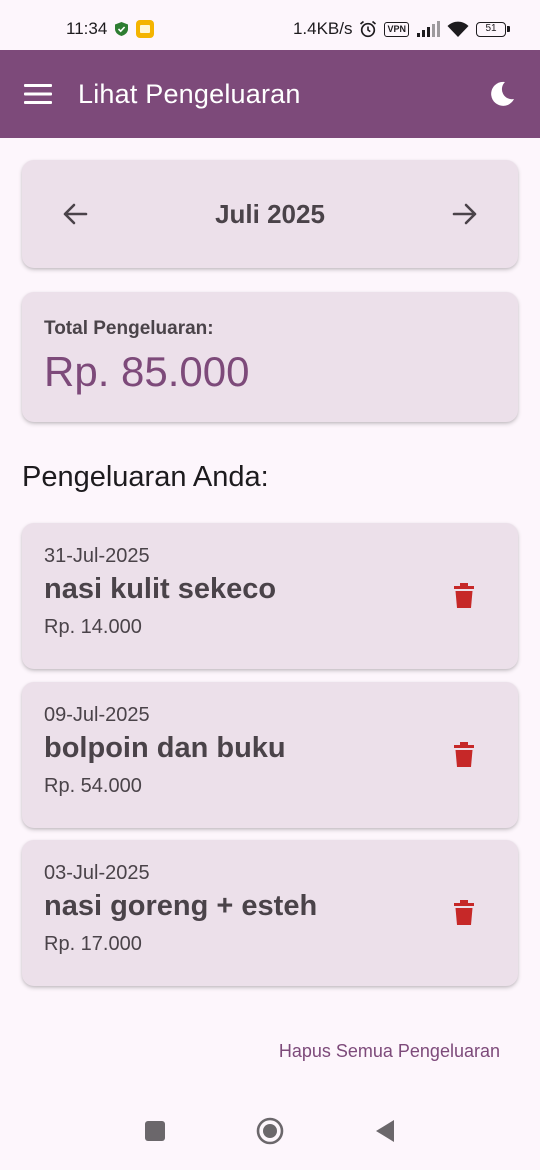 Image resolution: width=540 pixels, height=1170 pixels. I want to click on shield-check-icon, so click(122, 29).